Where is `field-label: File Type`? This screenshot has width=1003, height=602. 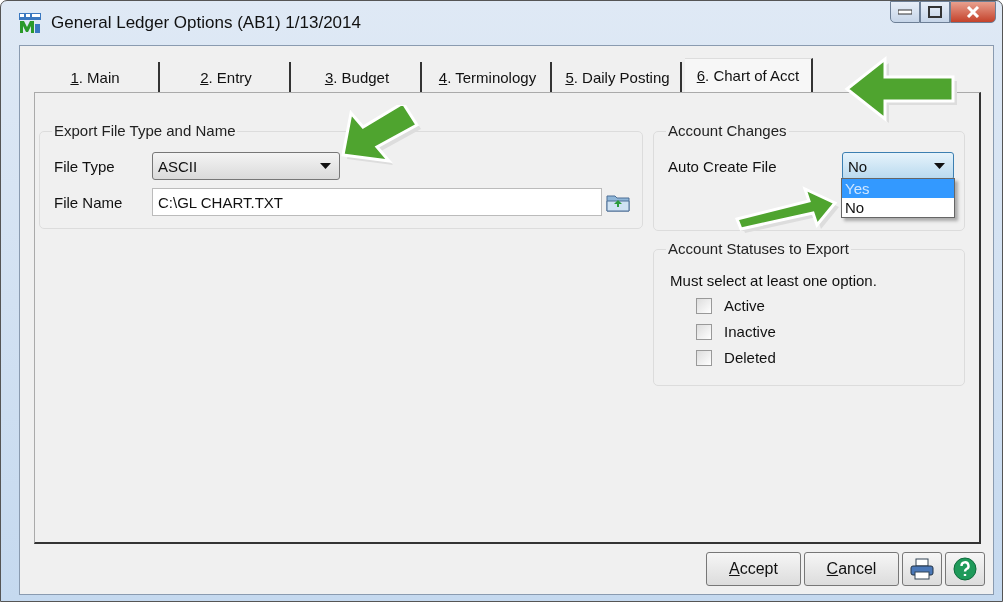 field-label: File Type is located at coordinates (85, 166).